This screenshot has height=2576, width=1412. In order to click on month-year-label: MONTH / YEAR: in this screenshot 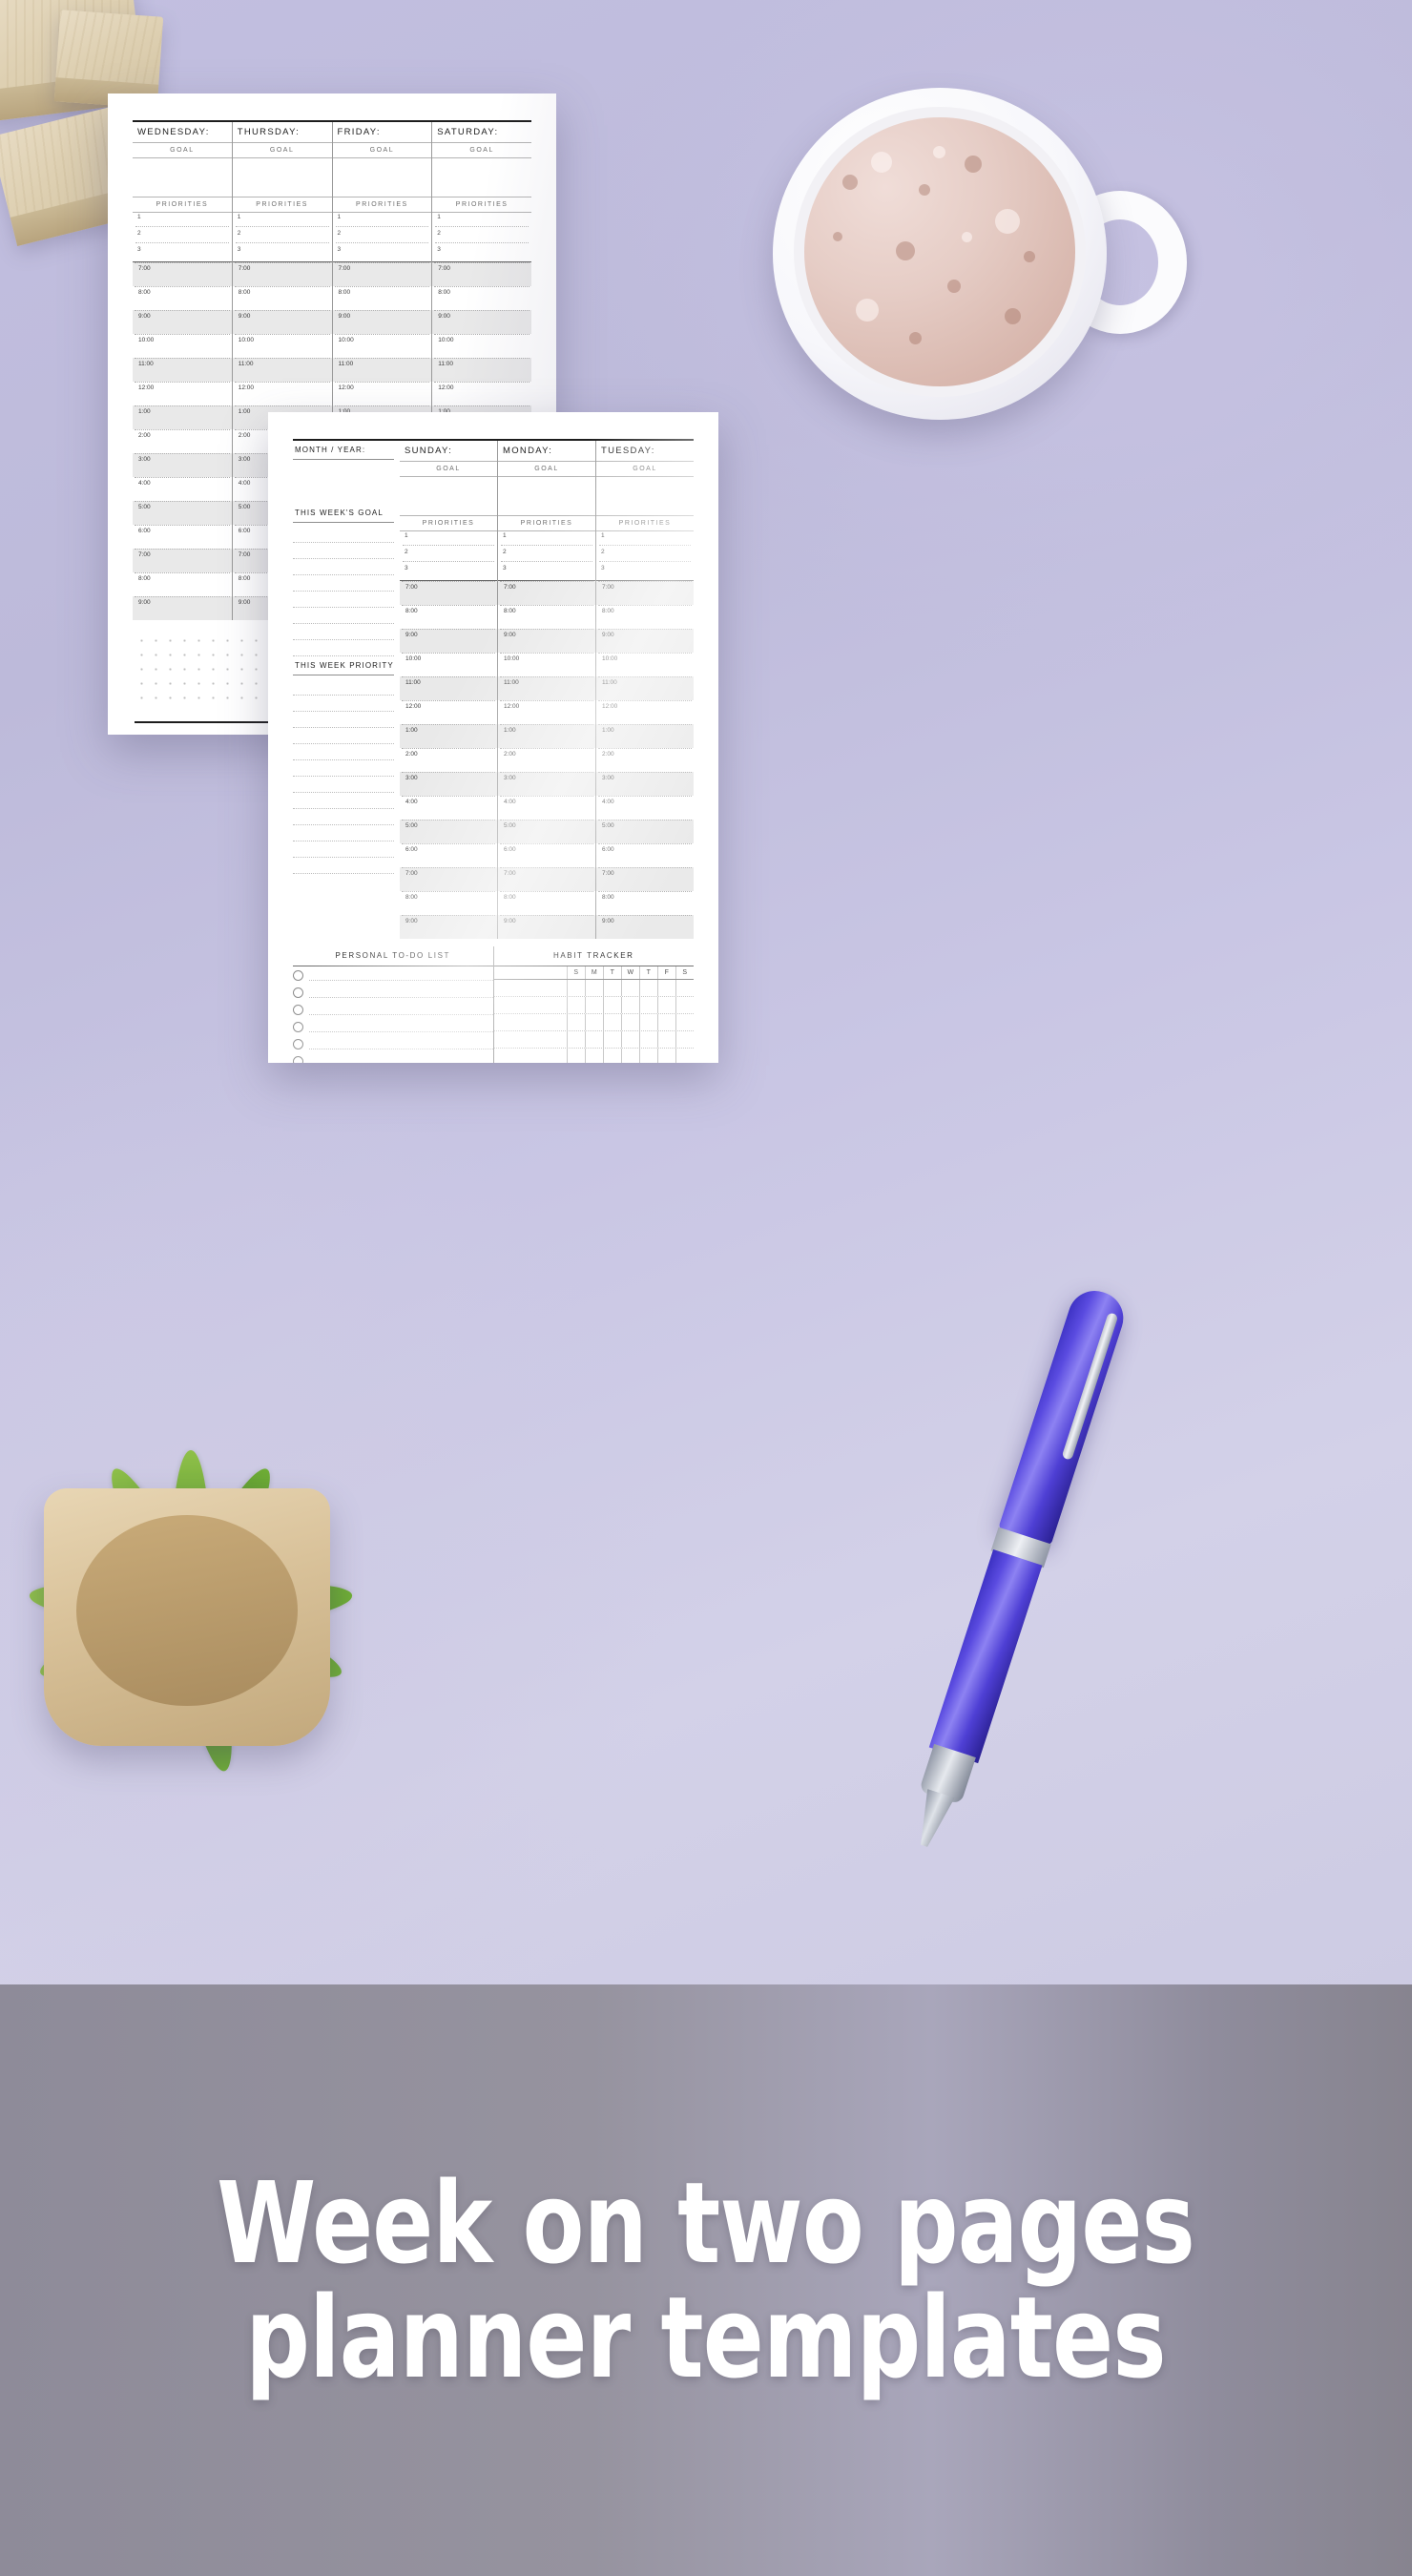, I will do `click(343, 450)`.